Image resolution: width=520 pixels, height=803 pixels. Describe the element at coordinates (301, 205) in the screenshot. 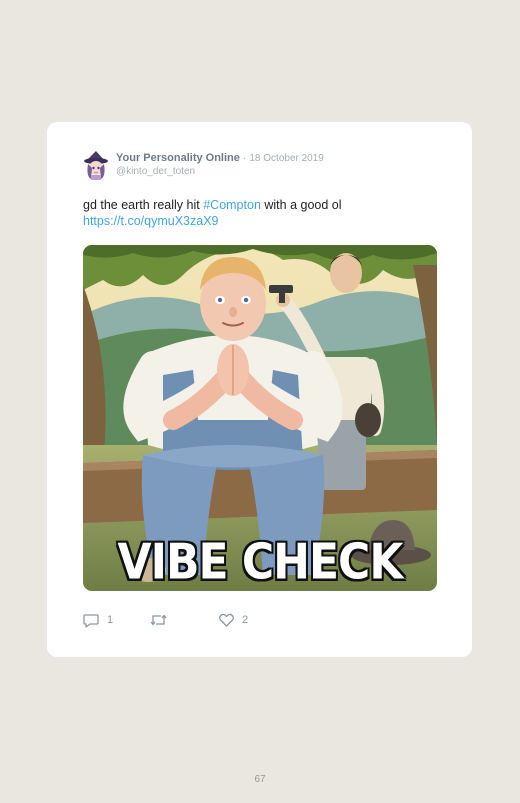

I see `tweet-text-part: with a good ol` at that location.